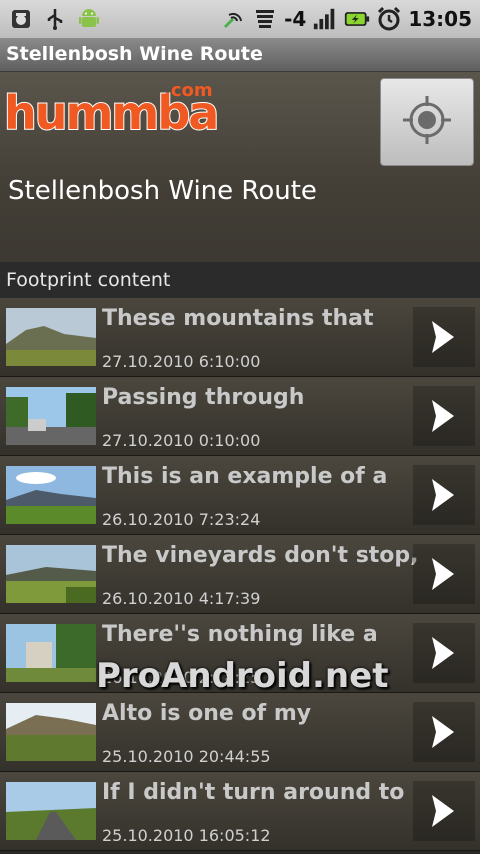 The image size is (480, 854). What do you see at coordinates (240, 732) in the screenshot?
I see `list-item: Alto is one of my 25.10.2010 20:44:55` at bounding box center [240, 732].